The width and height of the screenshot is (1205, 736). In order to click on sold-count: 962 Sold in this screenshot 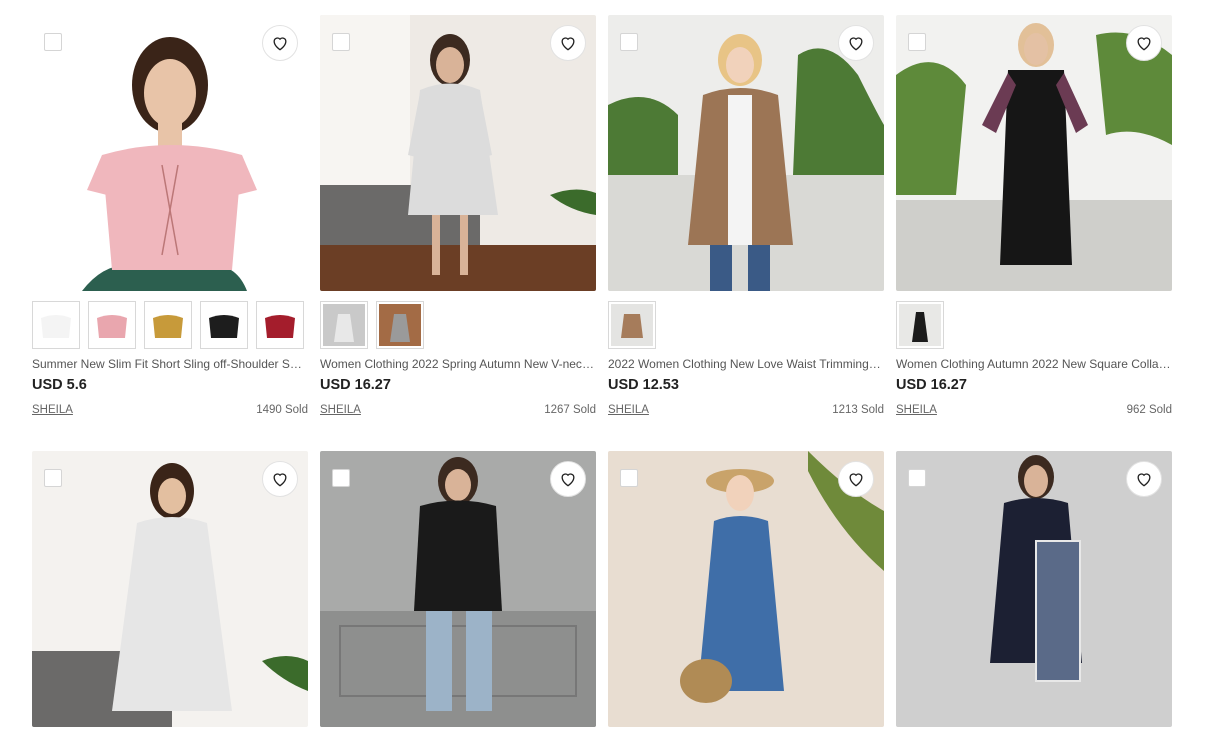, I will do `click(1149, 410)`.